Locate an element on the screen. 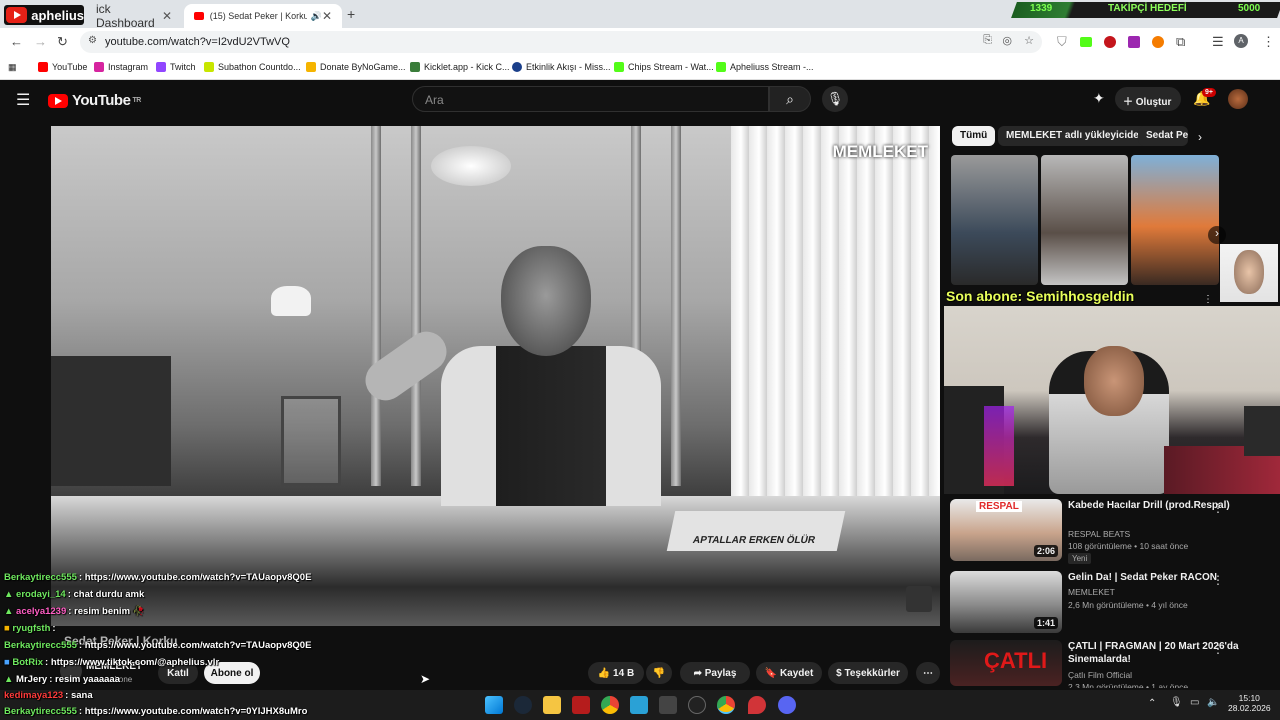 Image resolution: width=1280 pixels, height=720 pixels. tab-kick-dashboard: ick Dashboard ✕ is located at coordinates (134, 16).